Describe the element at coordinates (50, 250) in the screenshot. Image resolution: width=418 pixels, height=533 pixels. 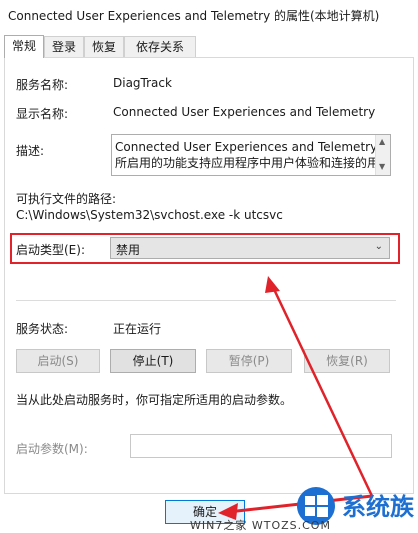
I see `startup-type-label: 启动类型(E):` at that location.